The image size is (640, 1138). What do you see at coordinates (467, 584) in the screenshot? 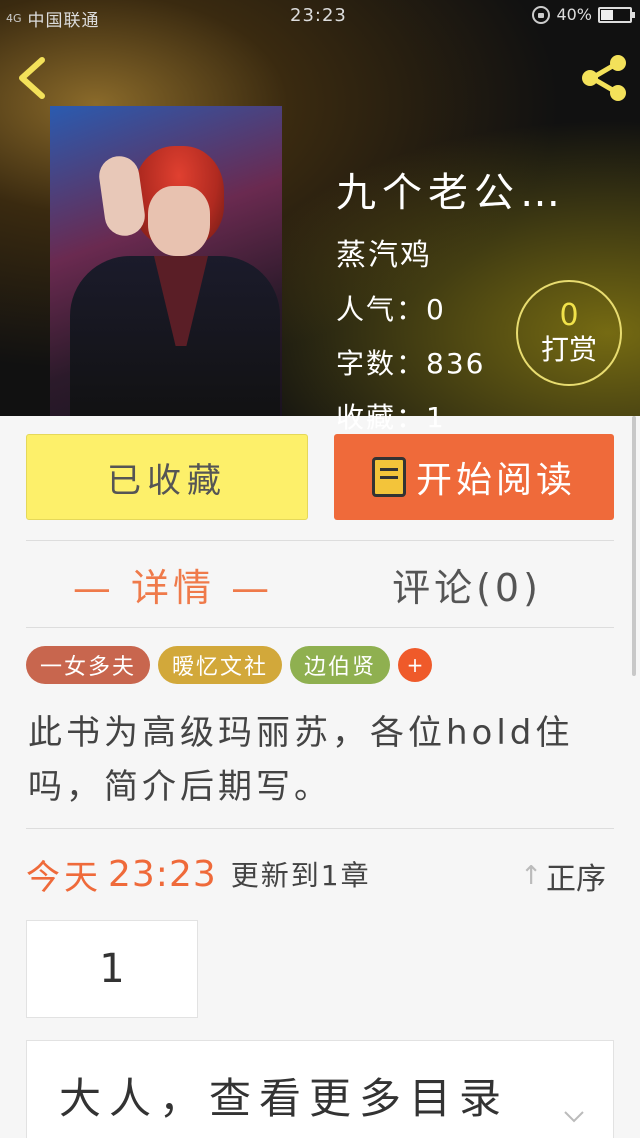
I see `tab-comments: 评论(0)` at bounding box center [467, 584].